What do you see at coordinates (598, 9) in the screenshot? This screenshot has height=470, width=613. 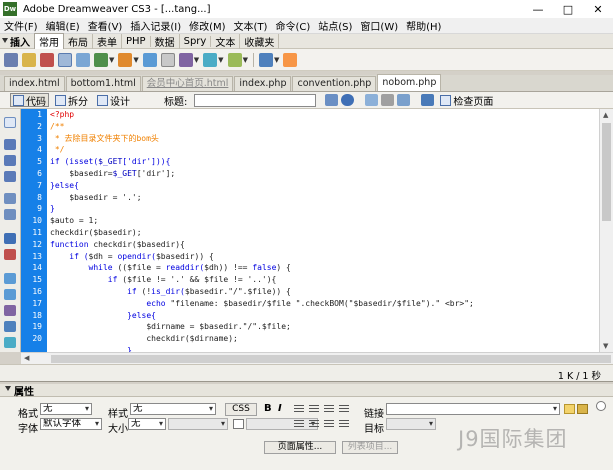 I see `close-button: ✕` at bounding box center [598, 9].